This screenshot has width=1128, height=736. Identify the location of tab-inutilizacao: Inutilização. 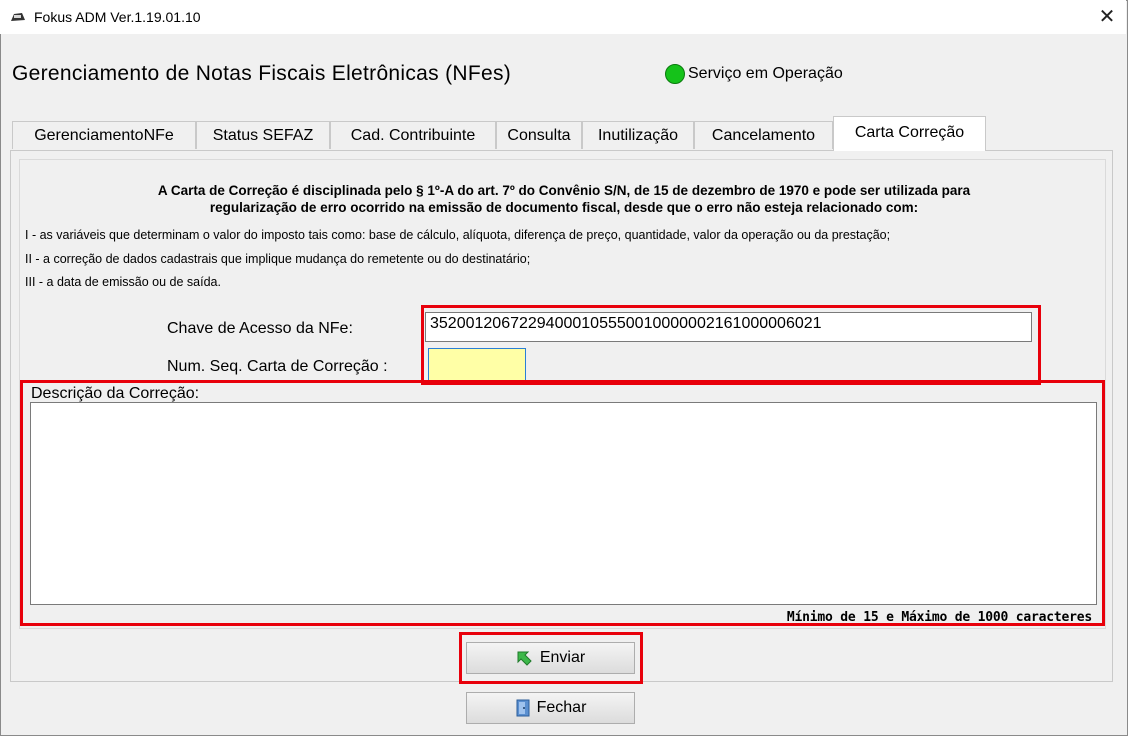
(638, 135).